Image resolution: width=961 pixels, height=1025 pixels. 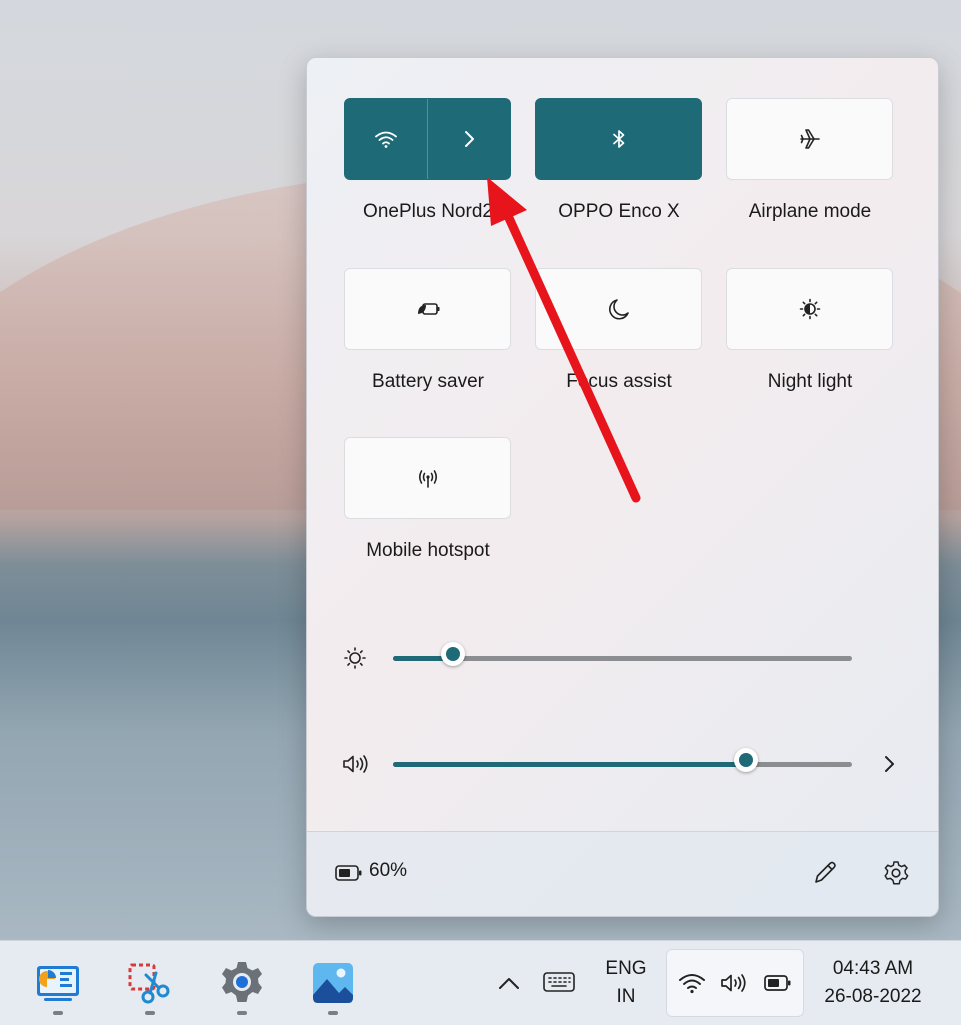 What do you see at coordinates (873, 968) in the screenshot?
I see `clock-time: 04:43 AM` at bounding box center [873, 968].